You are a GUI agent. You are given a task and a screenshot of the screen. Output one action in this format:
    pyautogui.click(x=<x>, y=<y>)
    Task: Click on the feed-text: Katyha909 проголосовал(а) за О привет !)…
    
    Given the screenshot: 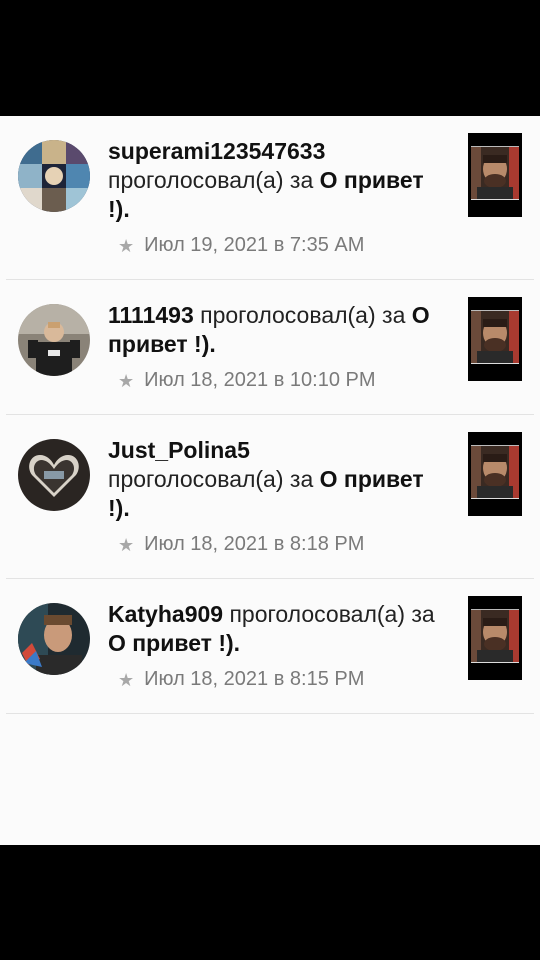 What is the action you would take?
    pyautogui.click(x=279, y=647)
    